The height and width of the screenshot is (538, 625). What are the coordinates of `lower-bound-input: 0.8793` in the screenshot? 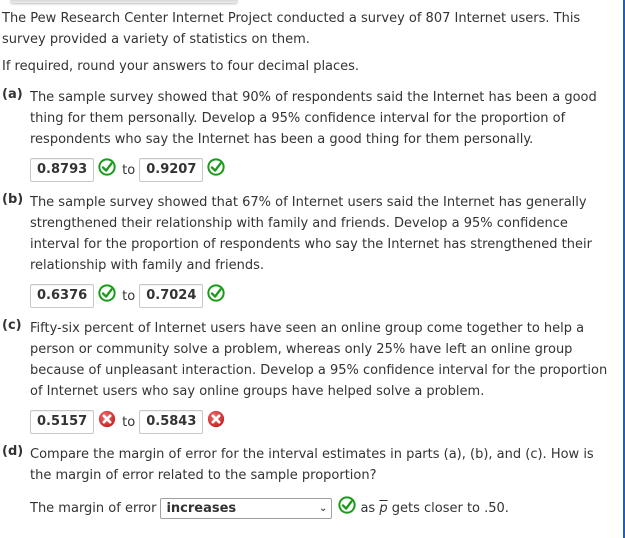 It's located at (62, 170).